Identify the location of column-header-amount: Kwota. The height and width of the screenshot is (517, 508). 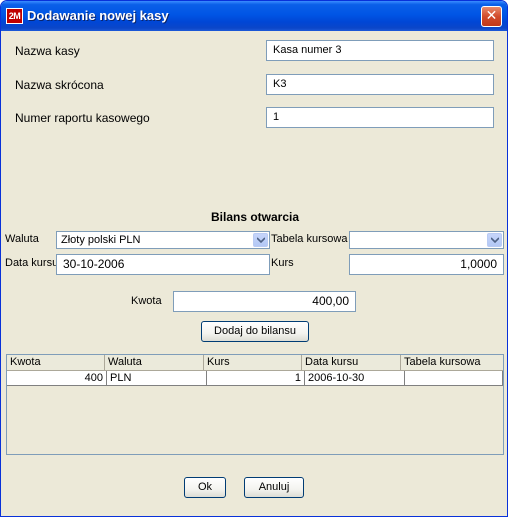
(56, 362).